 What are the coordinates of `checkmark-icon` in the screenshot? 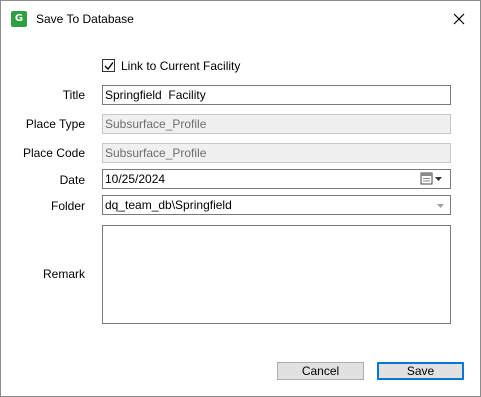 It's located at (109, 66).